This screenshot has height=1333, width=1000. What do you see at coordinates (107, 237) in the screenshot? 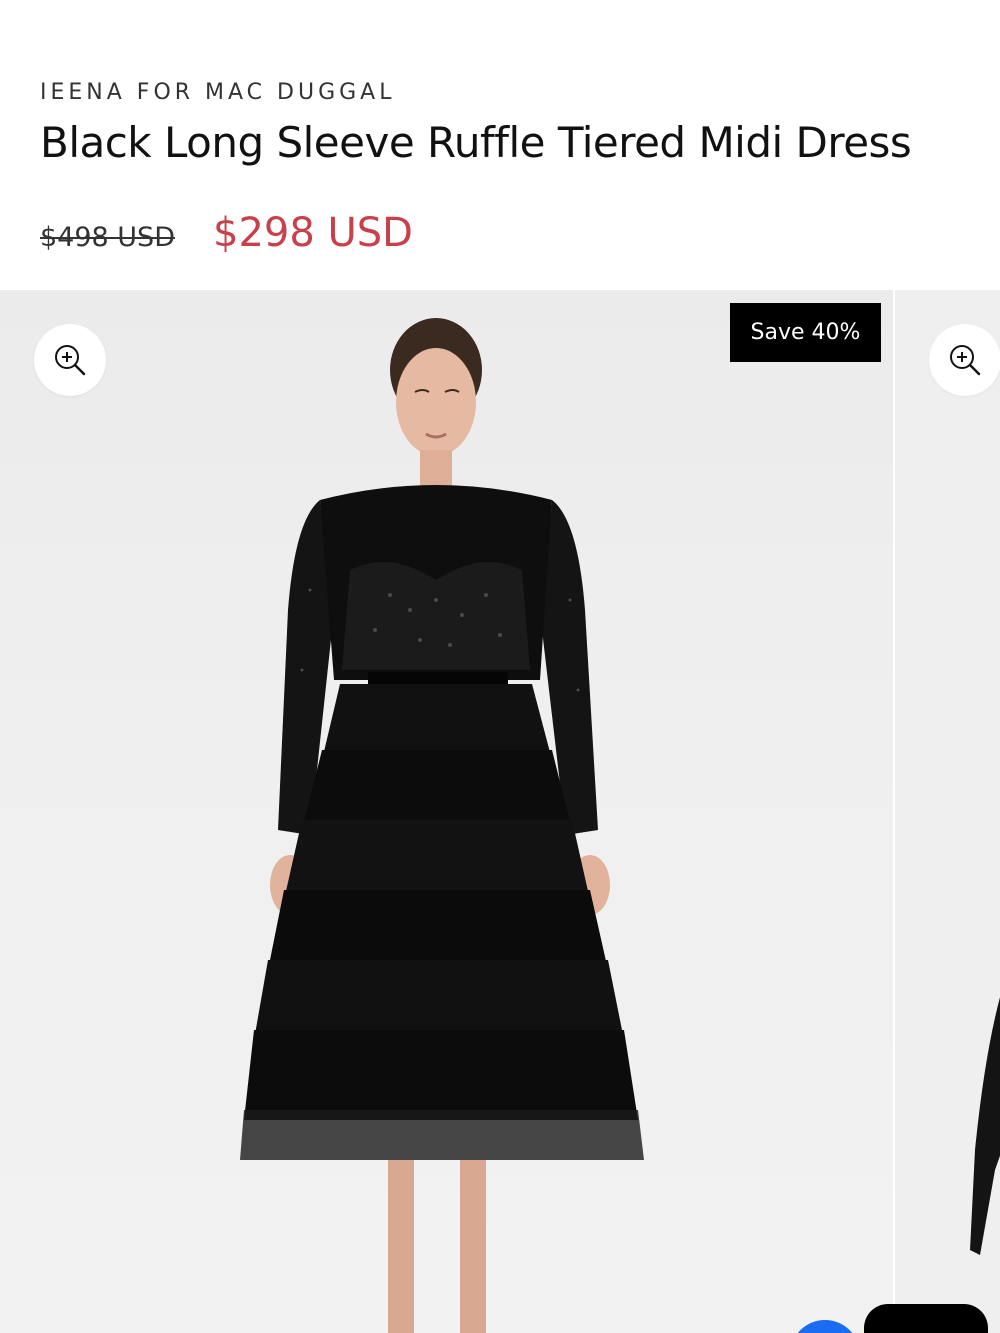
I see `original-price: $498 USD` at bounding box center [107, 237].